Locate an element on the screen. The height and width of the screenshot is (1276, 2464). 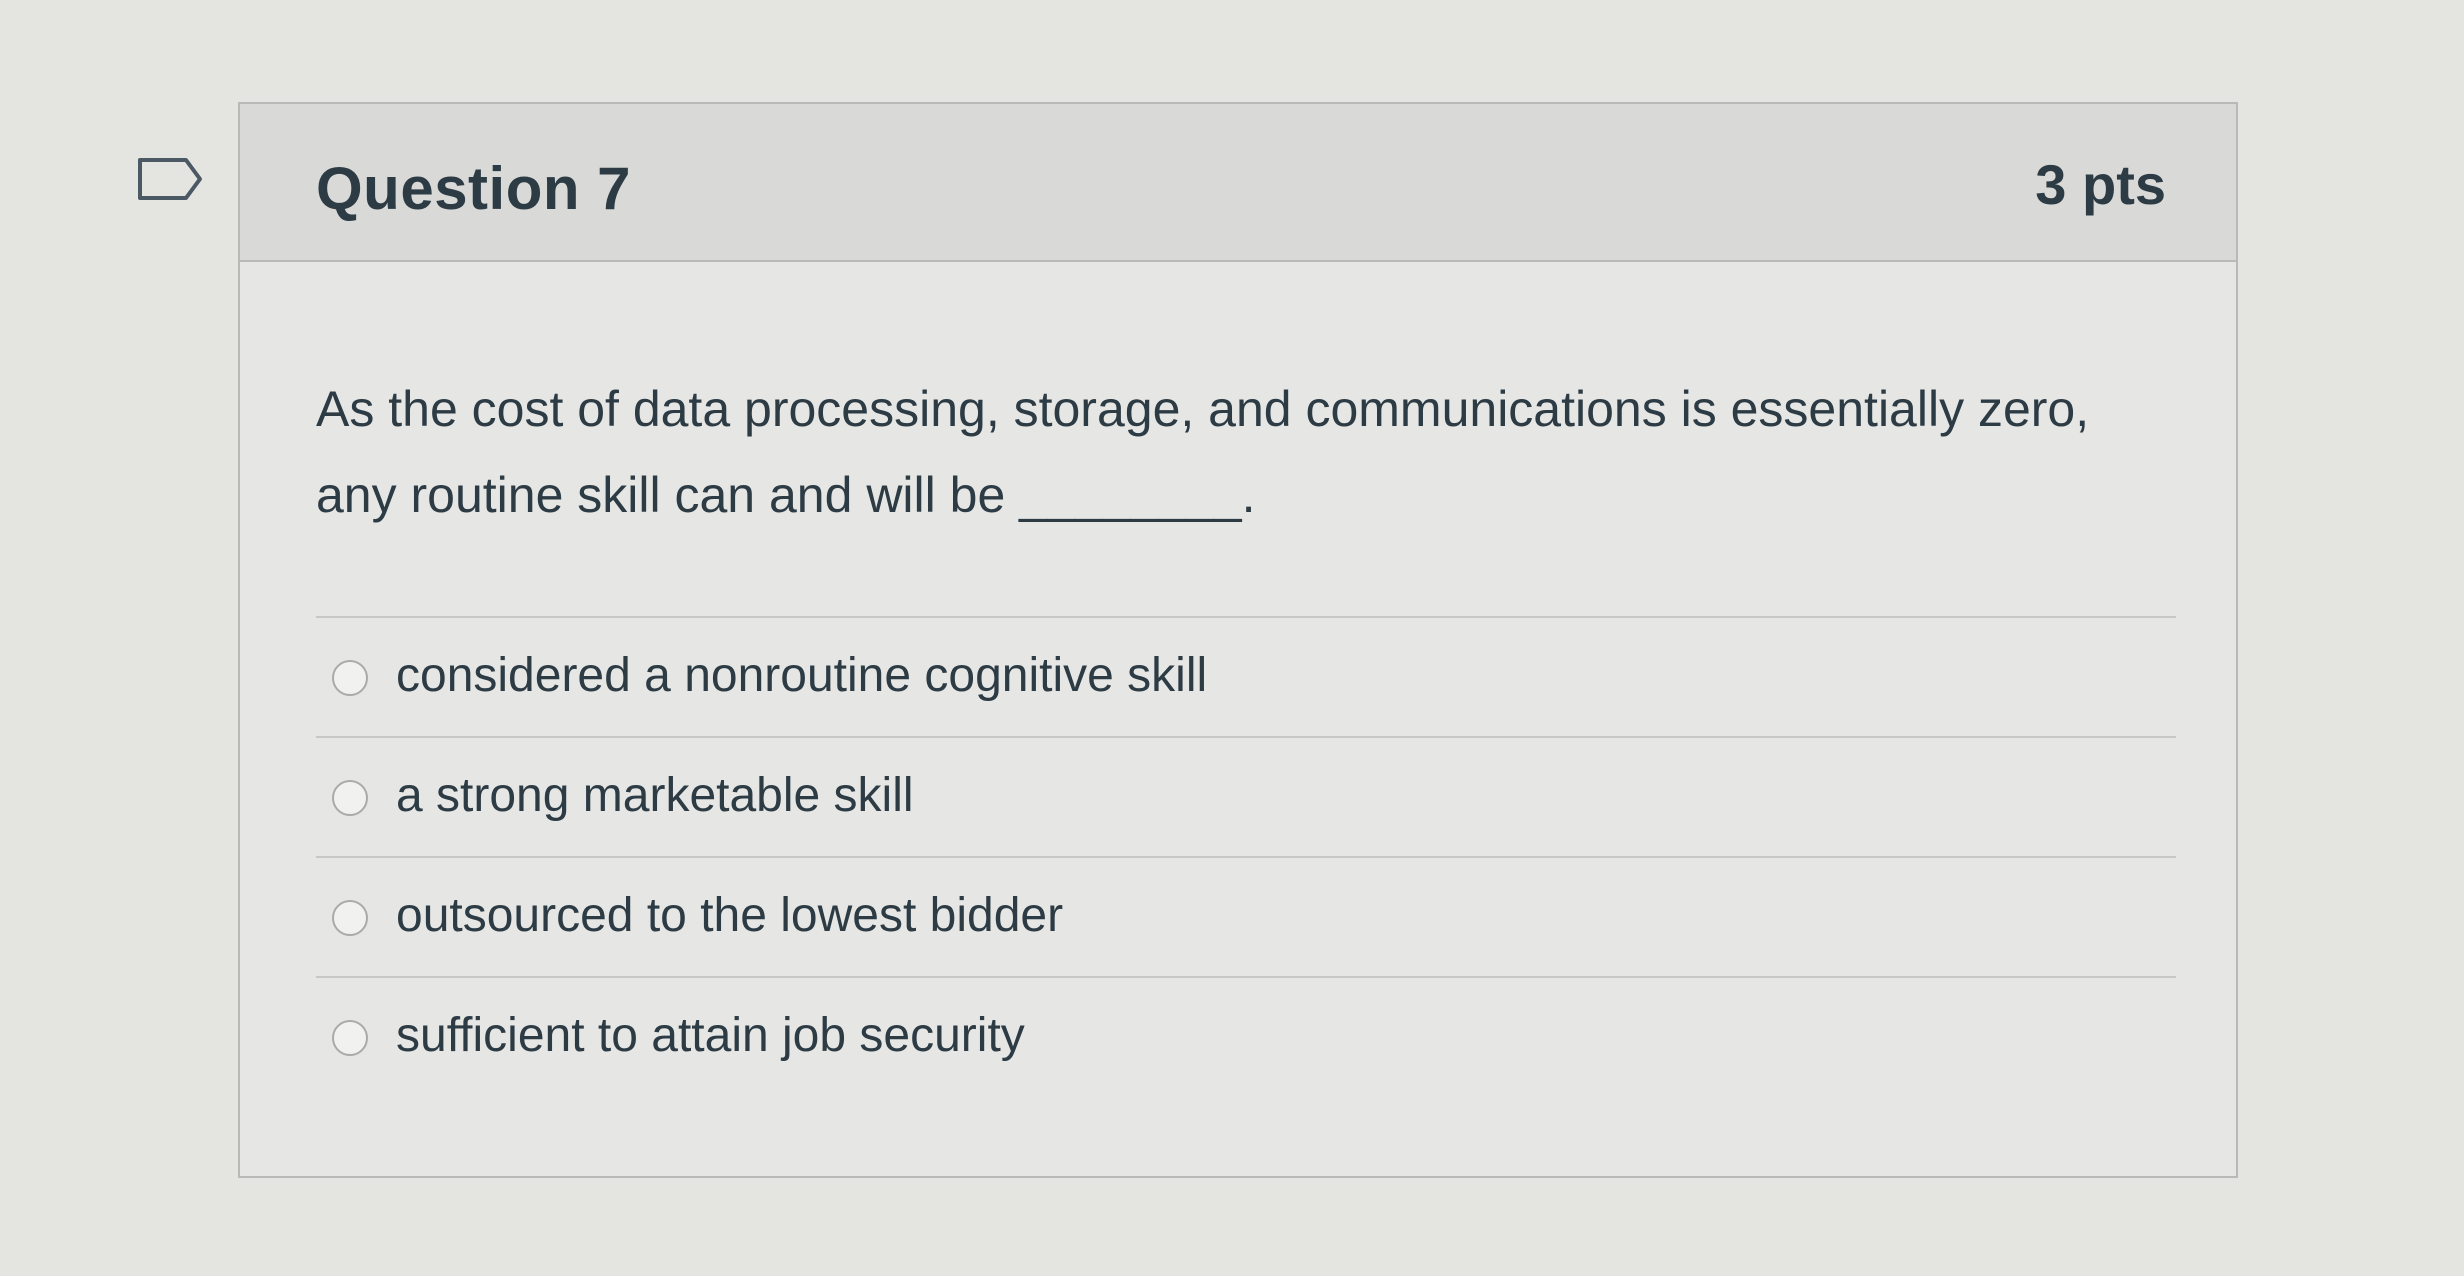
flag-question-icon is located at coordinates (171, 179).